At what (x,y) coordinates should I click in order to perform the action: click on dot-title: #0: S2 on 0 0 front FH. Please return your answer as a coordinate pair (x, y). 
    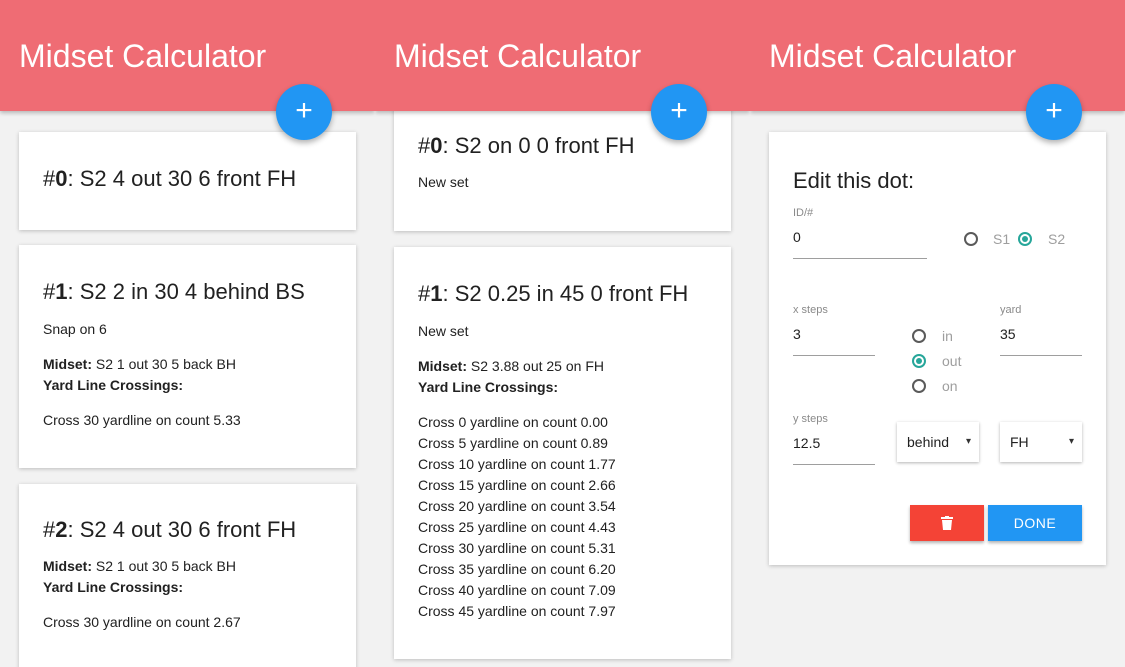
    Looking at the image, I should click on (526, 145).